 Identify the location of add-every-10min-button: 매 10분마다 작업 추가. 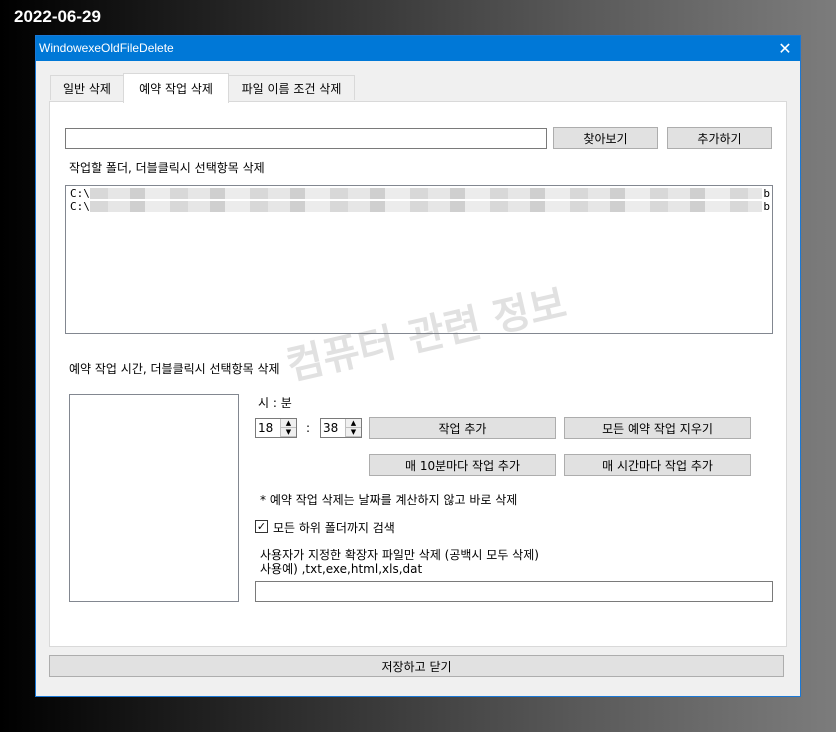
(462, 465).